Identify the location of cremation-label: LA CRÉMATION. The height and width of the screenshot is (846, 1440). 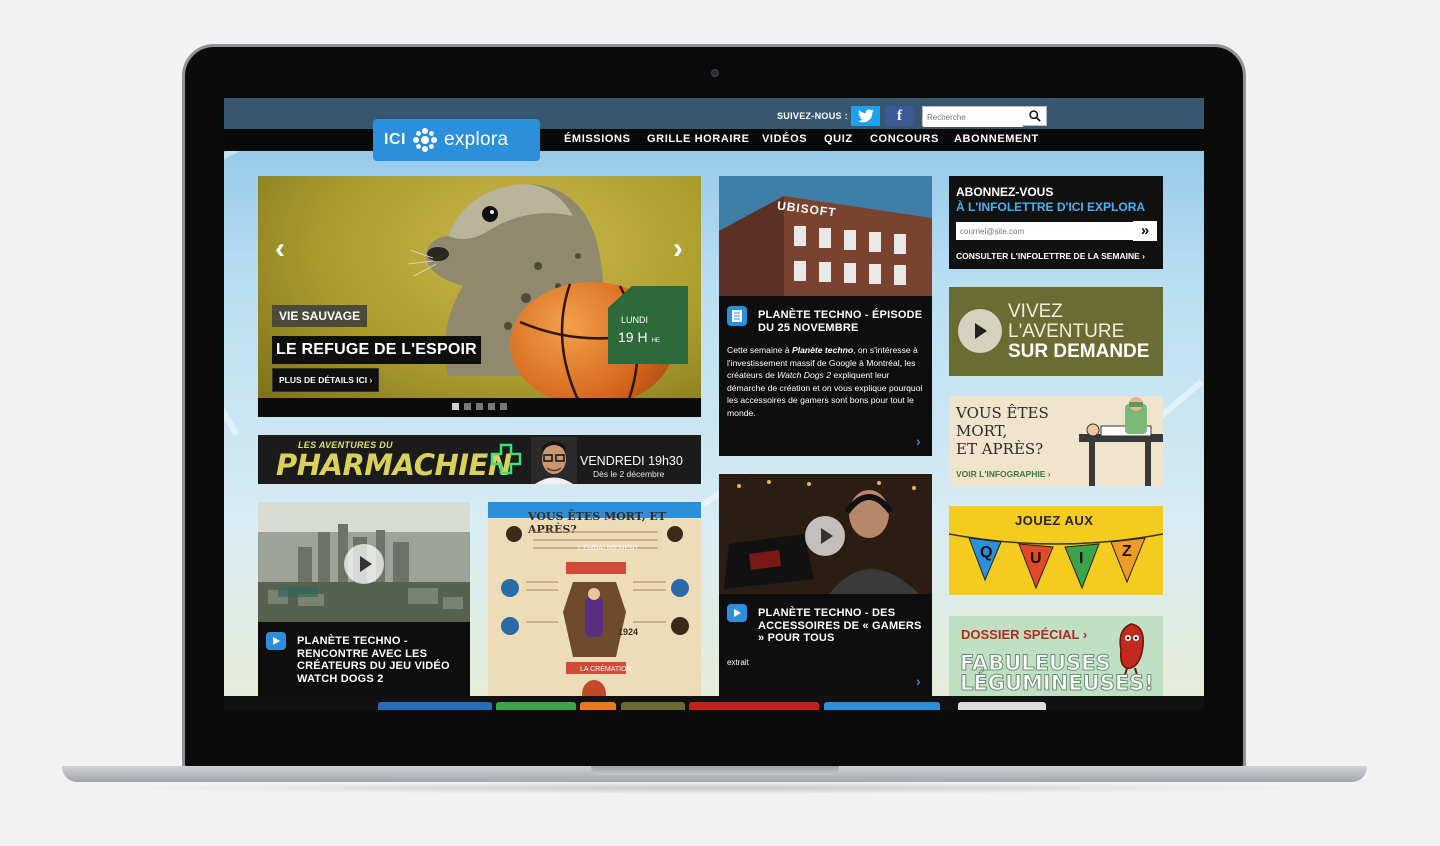
(606, 669).